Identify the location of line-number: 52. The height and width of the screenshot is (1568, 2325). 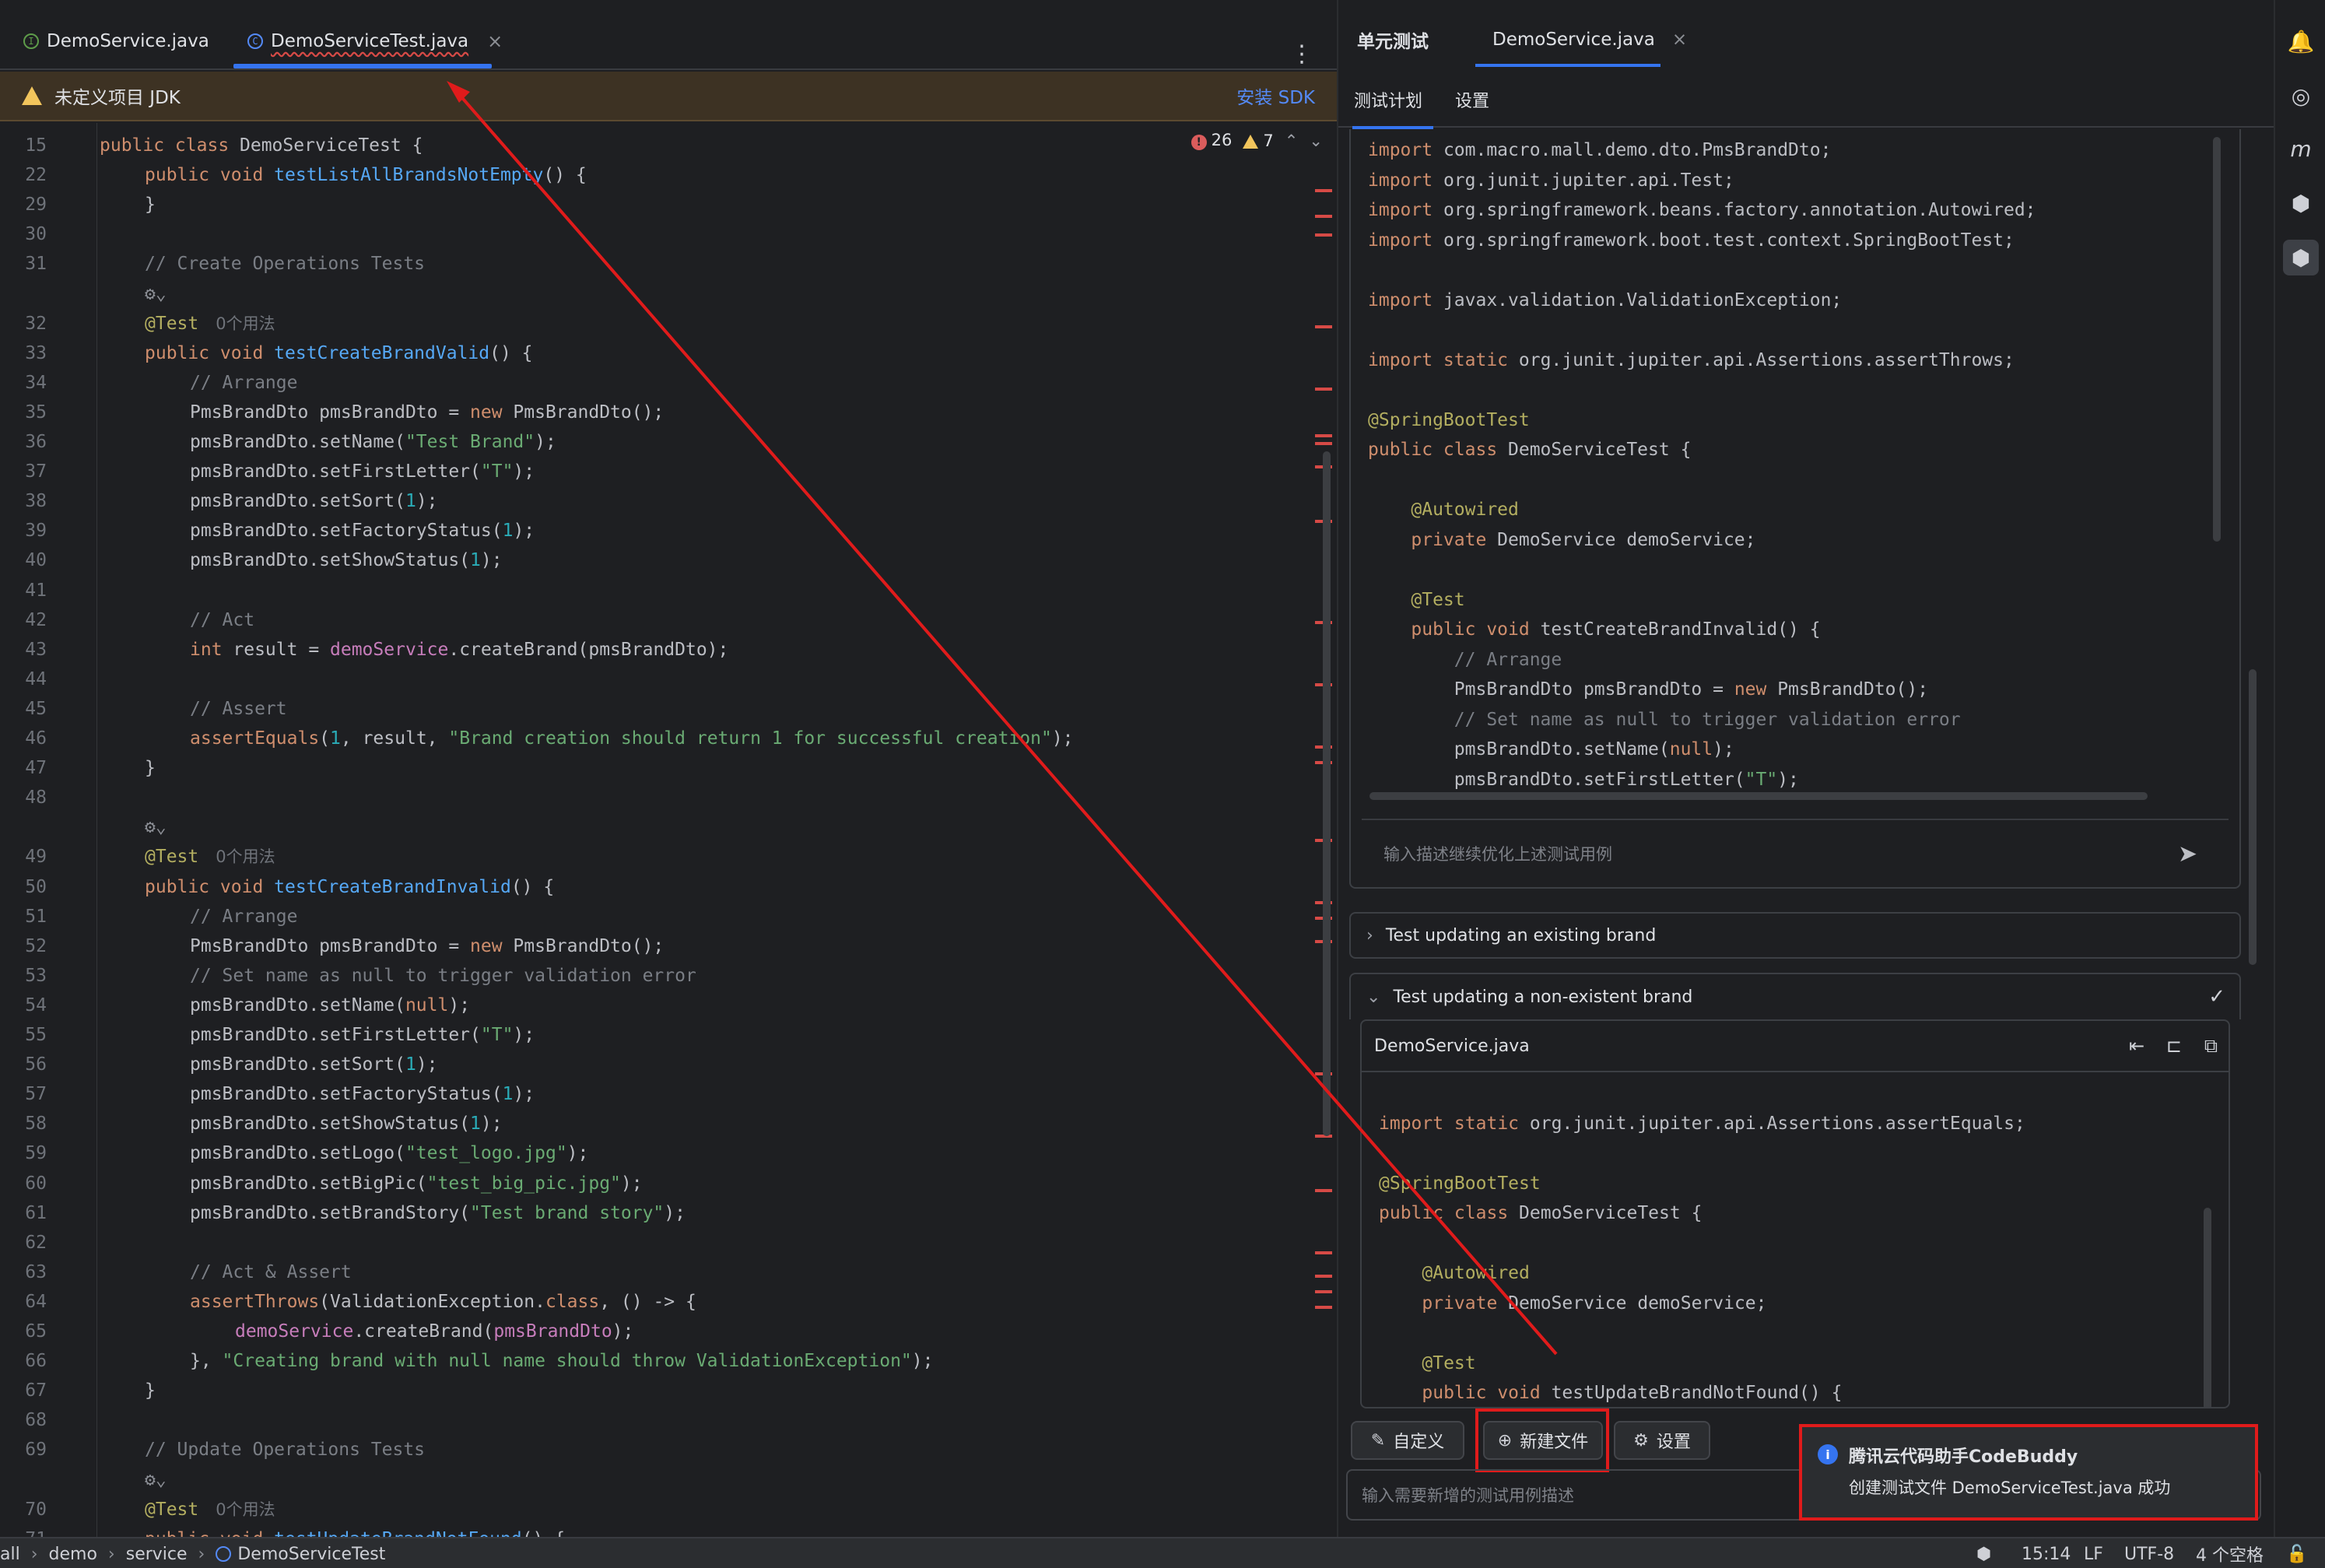
(24, 946).